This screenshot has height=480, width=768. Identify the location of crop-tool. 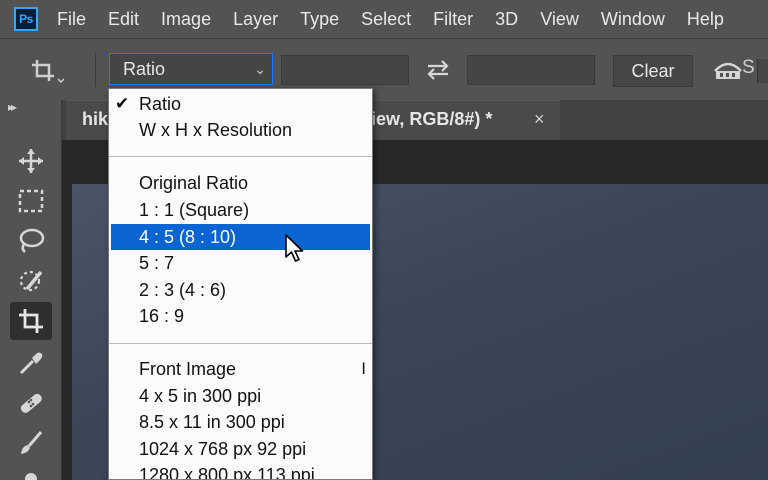
(31, 321).